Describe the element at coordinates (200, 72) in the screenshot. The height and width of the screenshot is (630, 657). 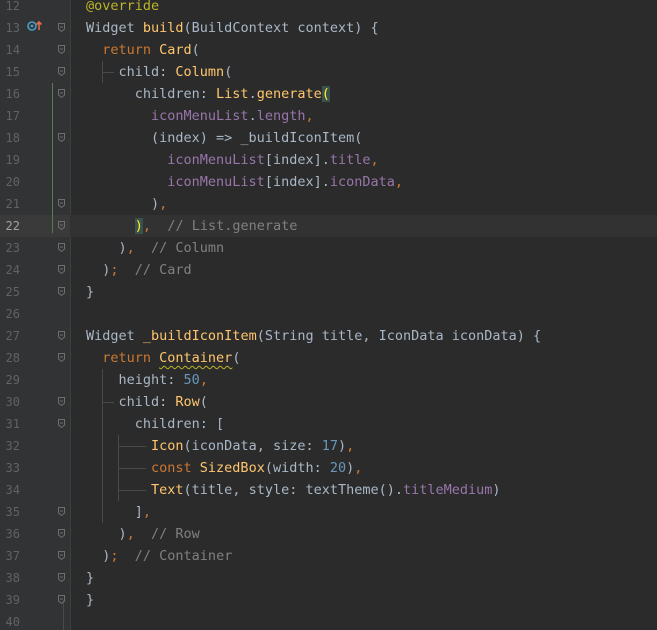
I see `code-token: Column` at that location.